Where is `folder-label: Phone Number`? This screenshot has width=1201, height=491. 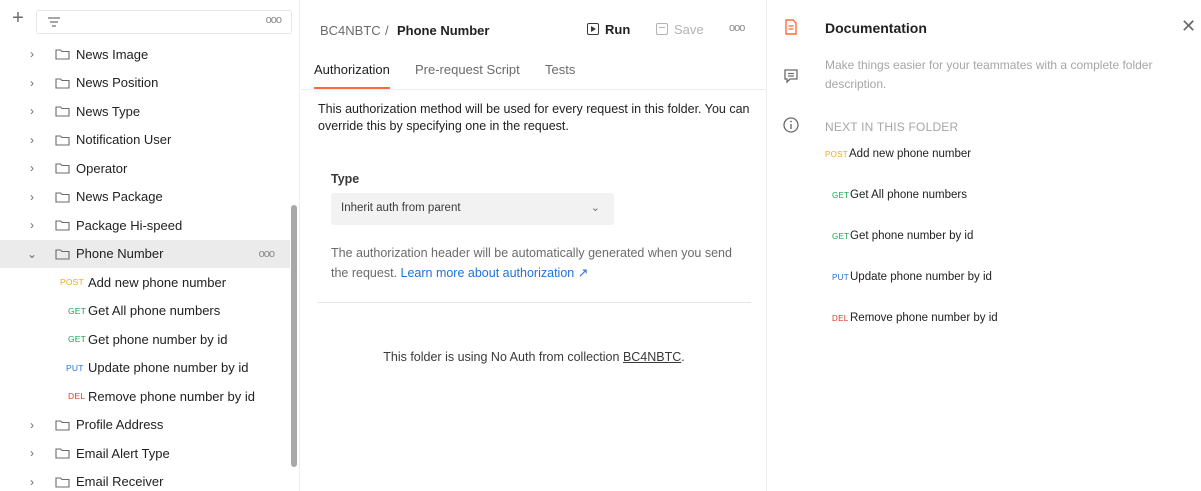
folder-label: Phone Number is located at coordinates (120, 254).